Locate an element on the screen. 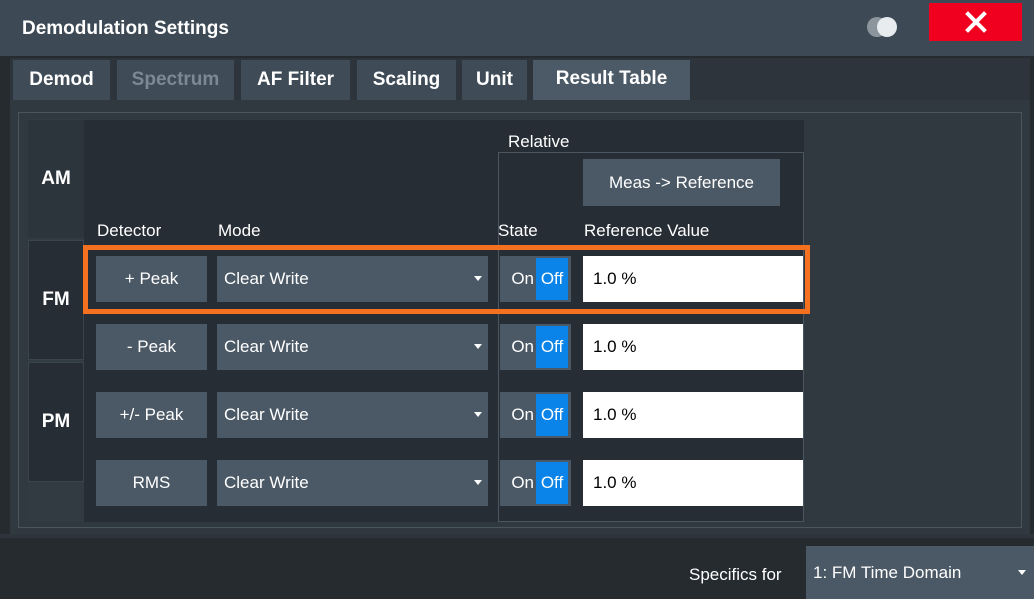  meas-to-reference-button: Meas -> Reference is located at coordinates (681, 182).